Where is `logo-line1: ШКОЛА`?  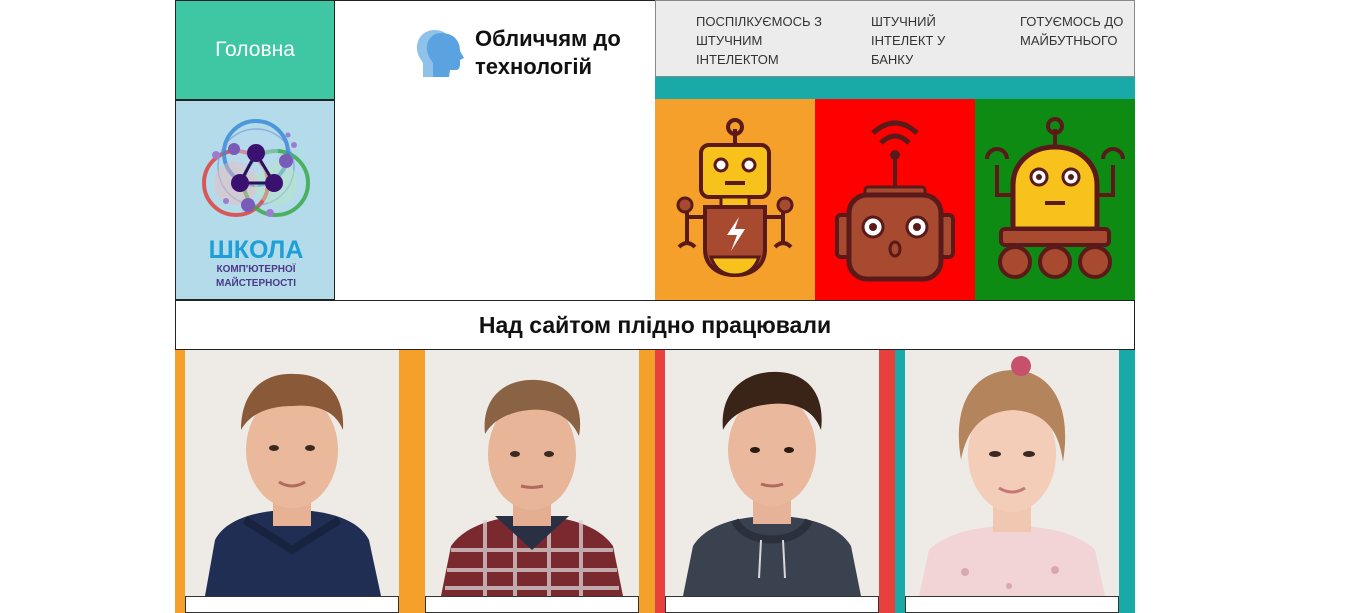
logo-line1: ШКОЛА is located at coordinates (256, 250).